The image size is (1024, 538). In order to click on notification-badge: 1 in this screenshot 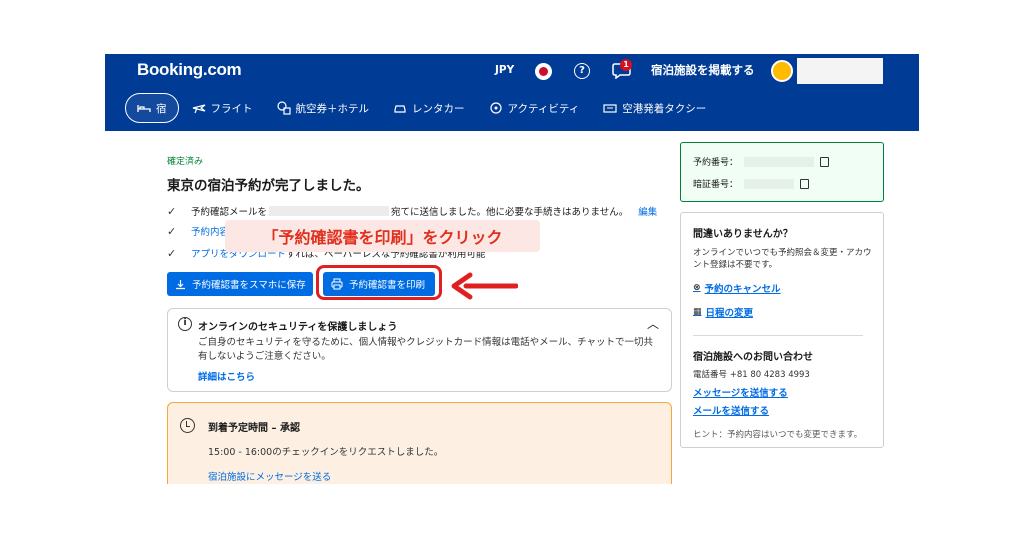, I will do `click(626, 65)`.